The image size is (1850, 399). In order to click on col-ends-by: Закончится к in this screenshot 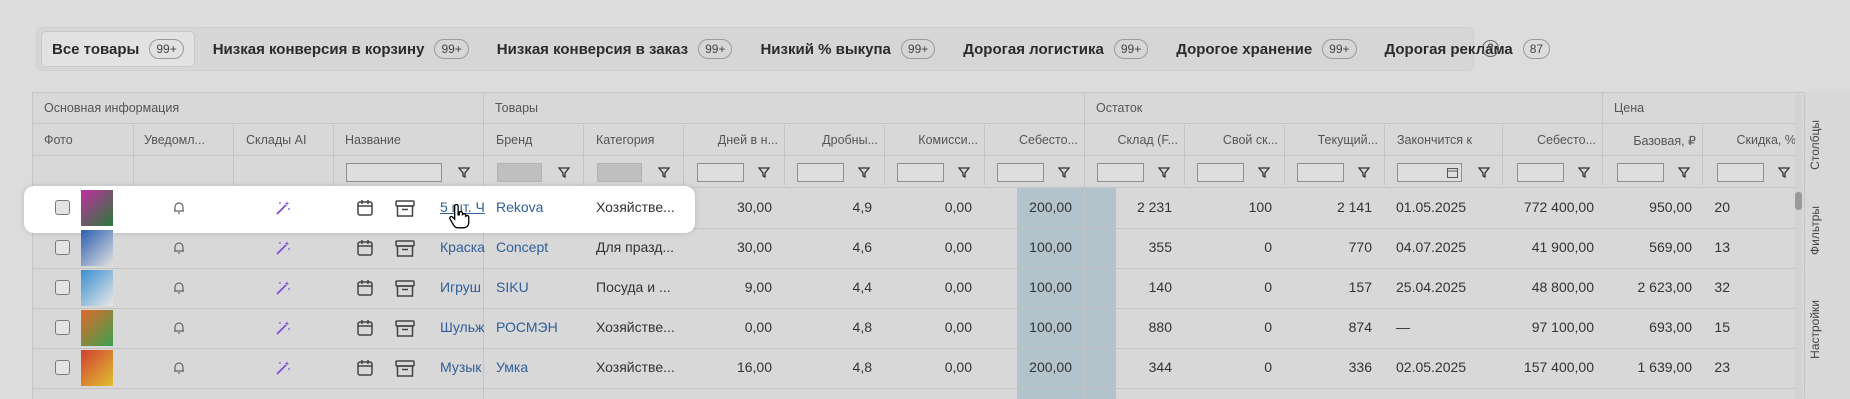, I will do `click(1447, 140)`.